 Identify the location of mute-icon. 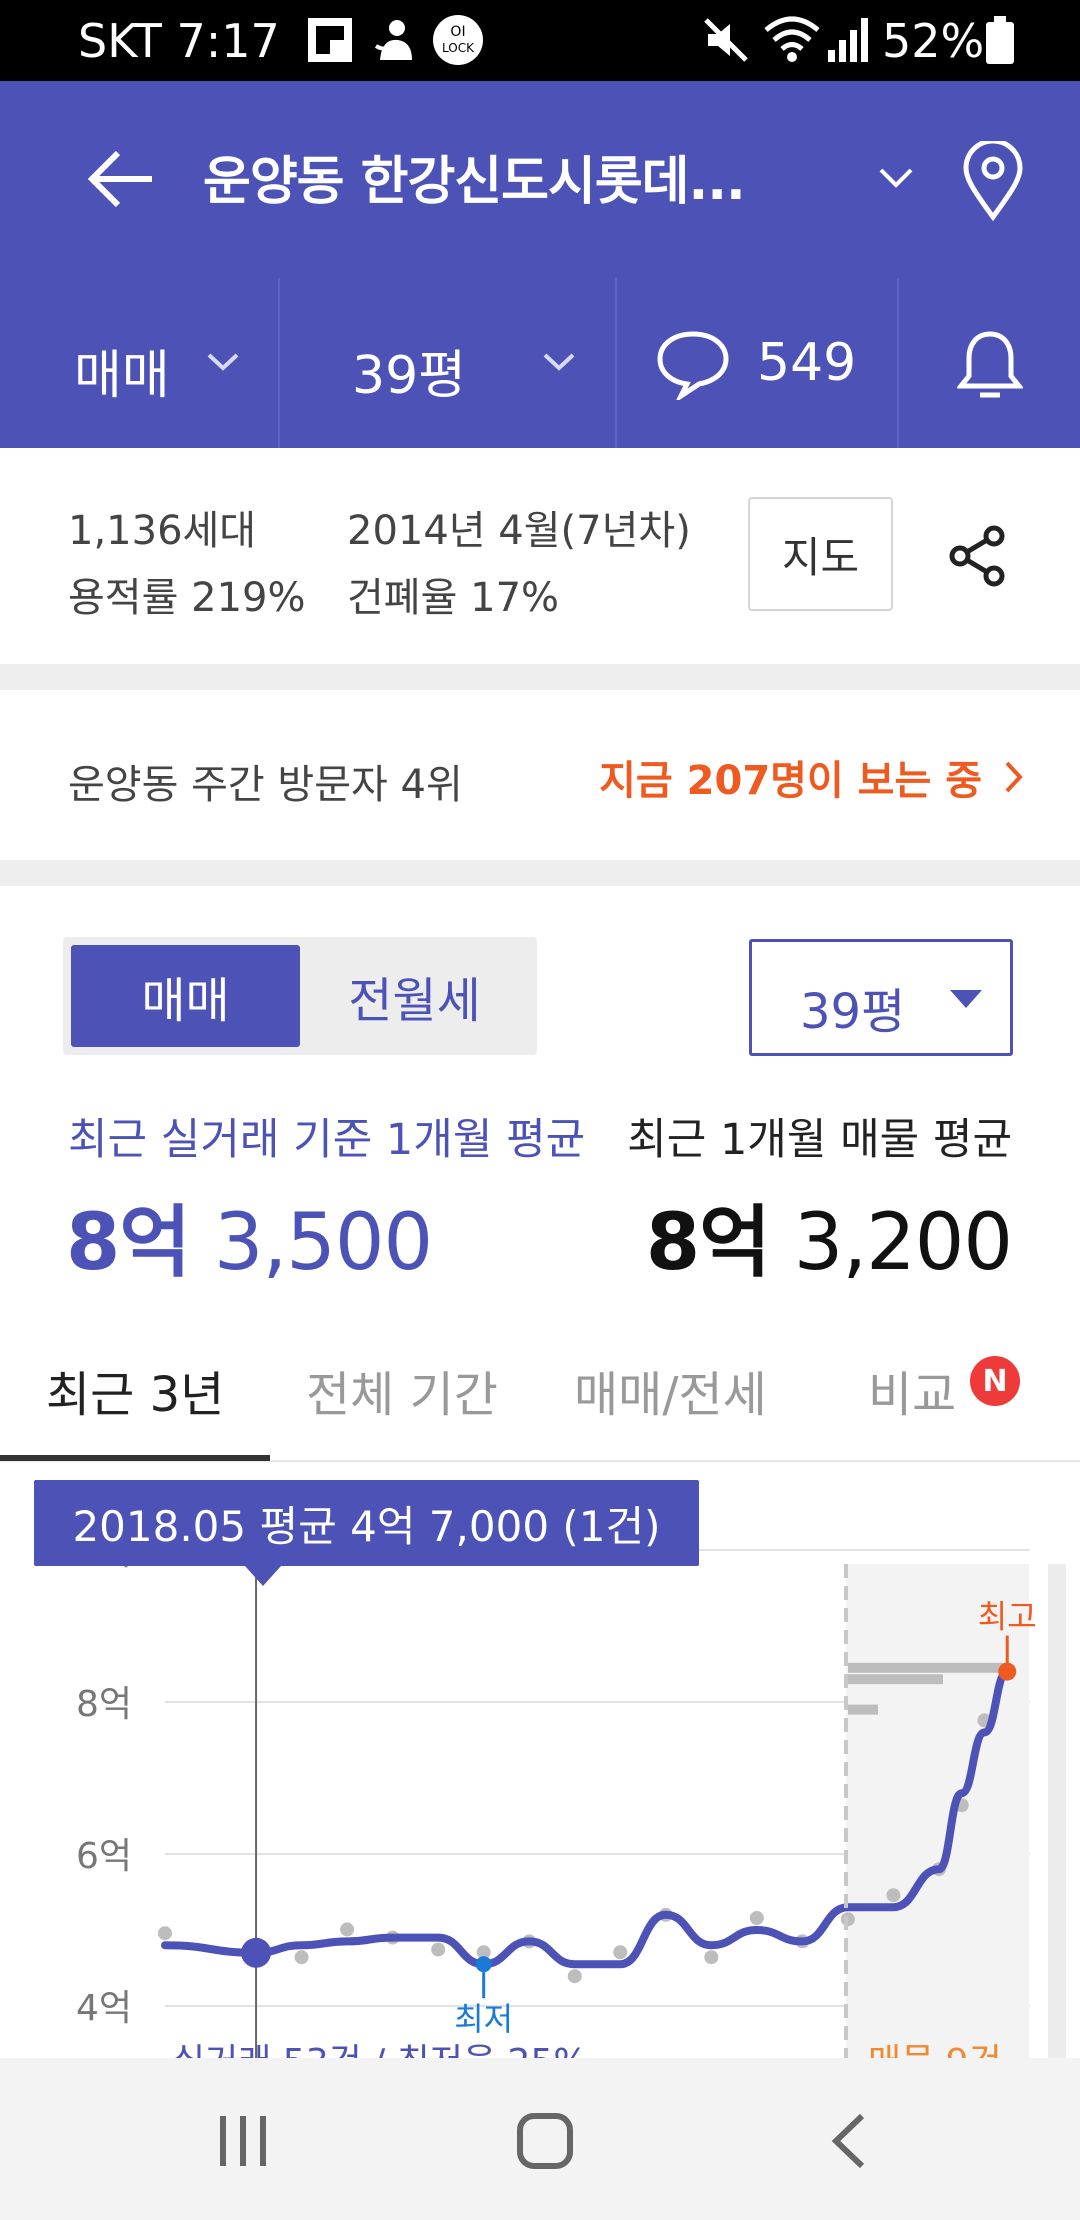
(726, 42).